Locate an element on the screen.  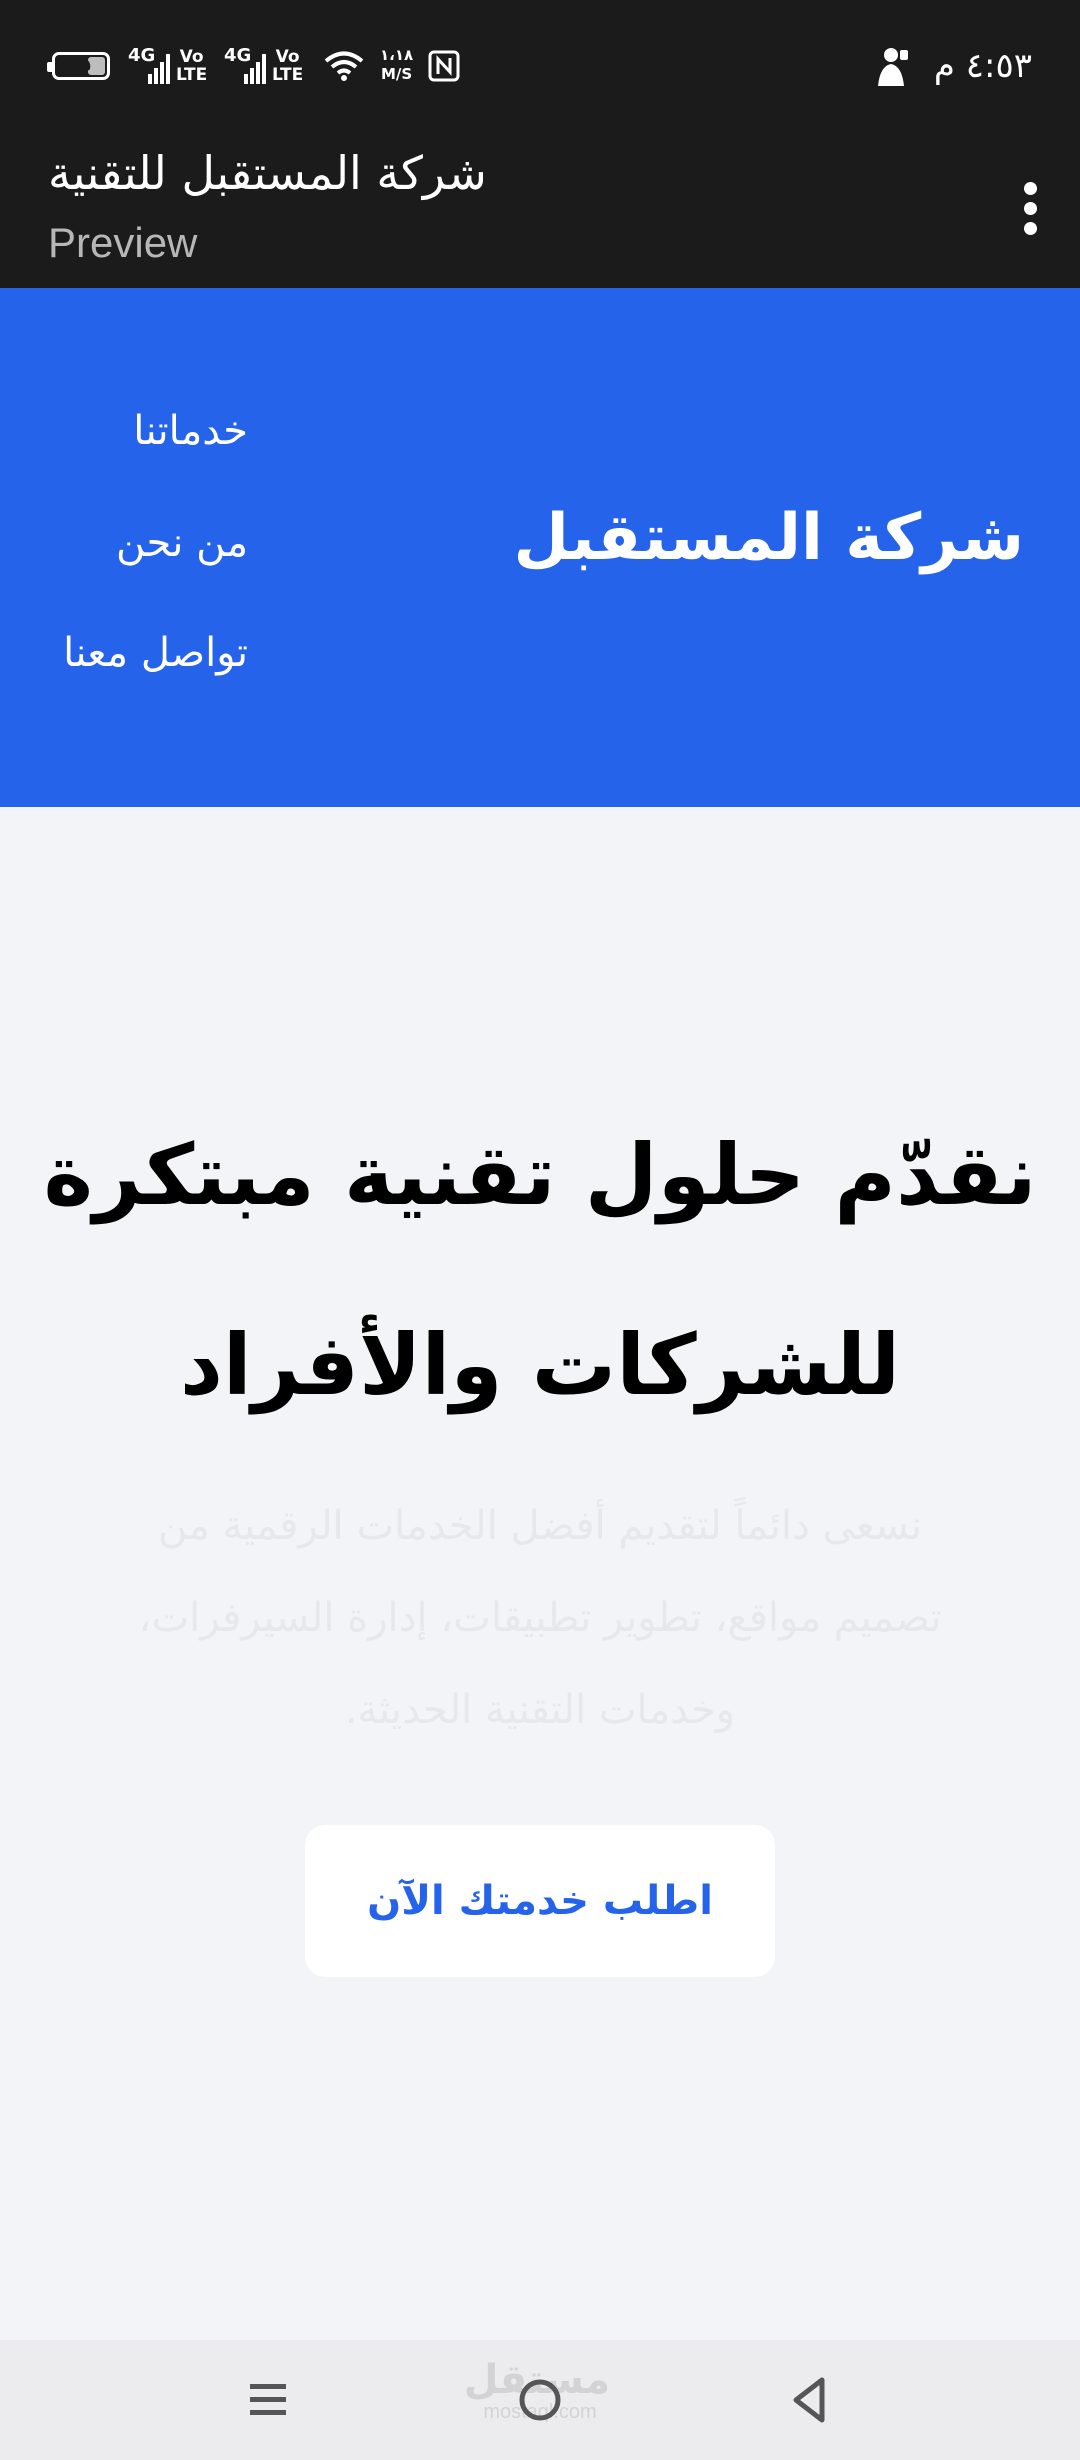
sim2-volte-label: Vo LTE is located at coordinates (287, 66).